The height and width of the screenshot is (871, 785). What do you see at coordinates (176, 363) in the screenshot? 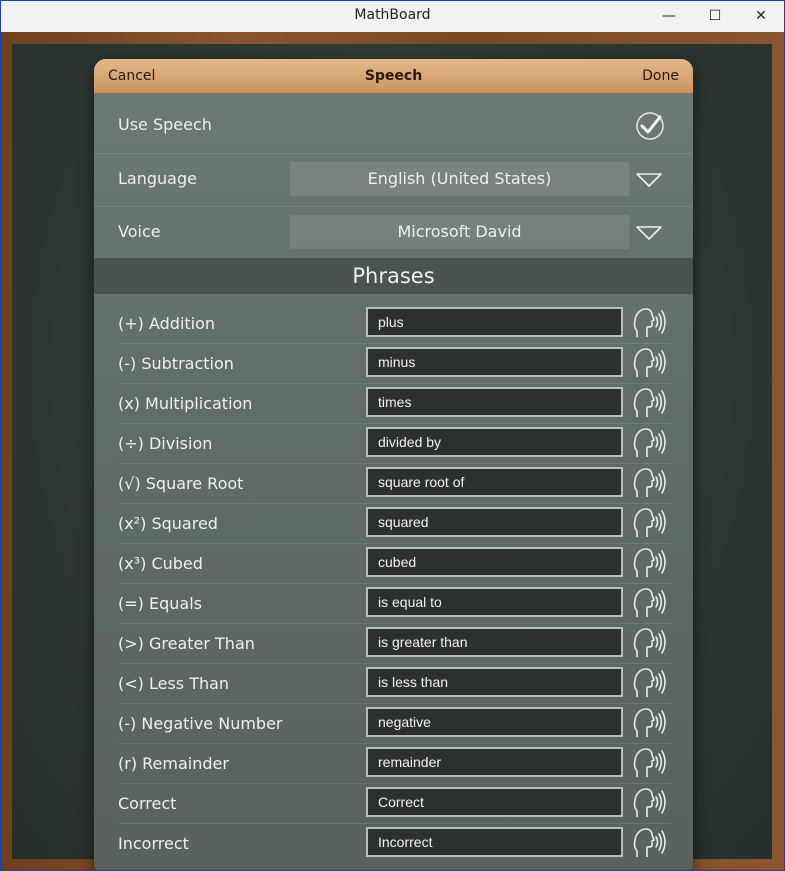
I see `phrase-label: (-) Subtraction` at bounding box center [176, 363].